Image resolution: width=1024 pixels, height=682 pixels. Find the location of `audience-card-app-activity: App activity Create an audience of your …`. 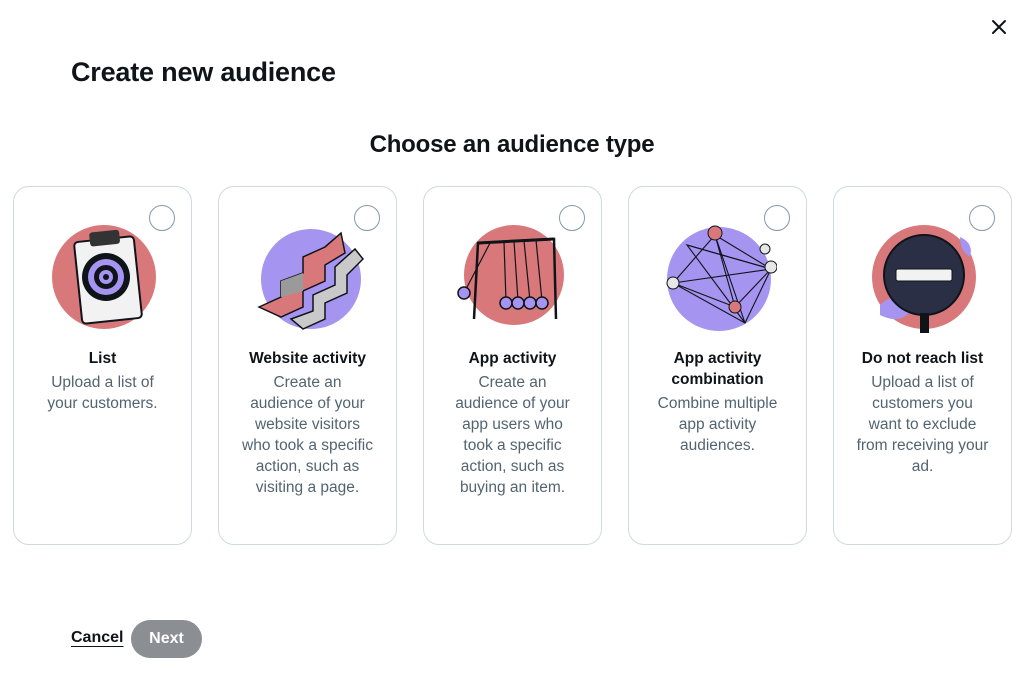

audience-card-app-activity: App activity Create an audience of your … is located at coordinates (512, 365).